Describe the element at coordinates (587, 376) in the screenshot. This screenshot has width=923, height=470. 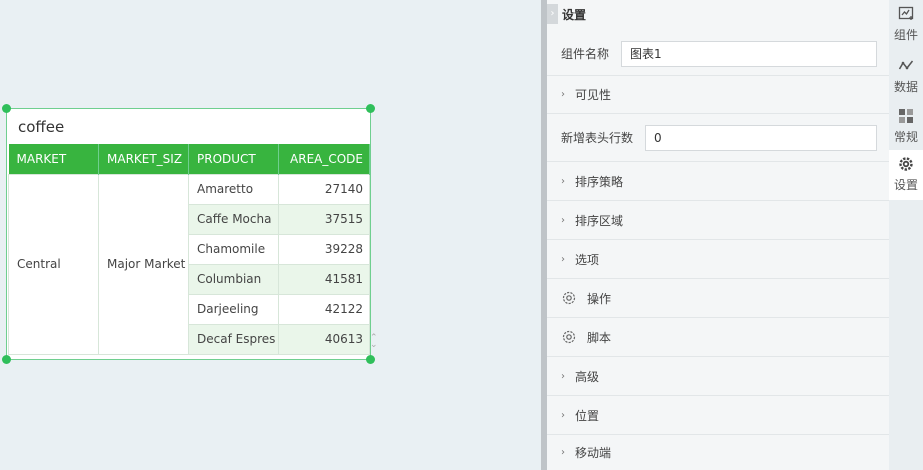
I see `section-advanced-label: 高级` at that location.